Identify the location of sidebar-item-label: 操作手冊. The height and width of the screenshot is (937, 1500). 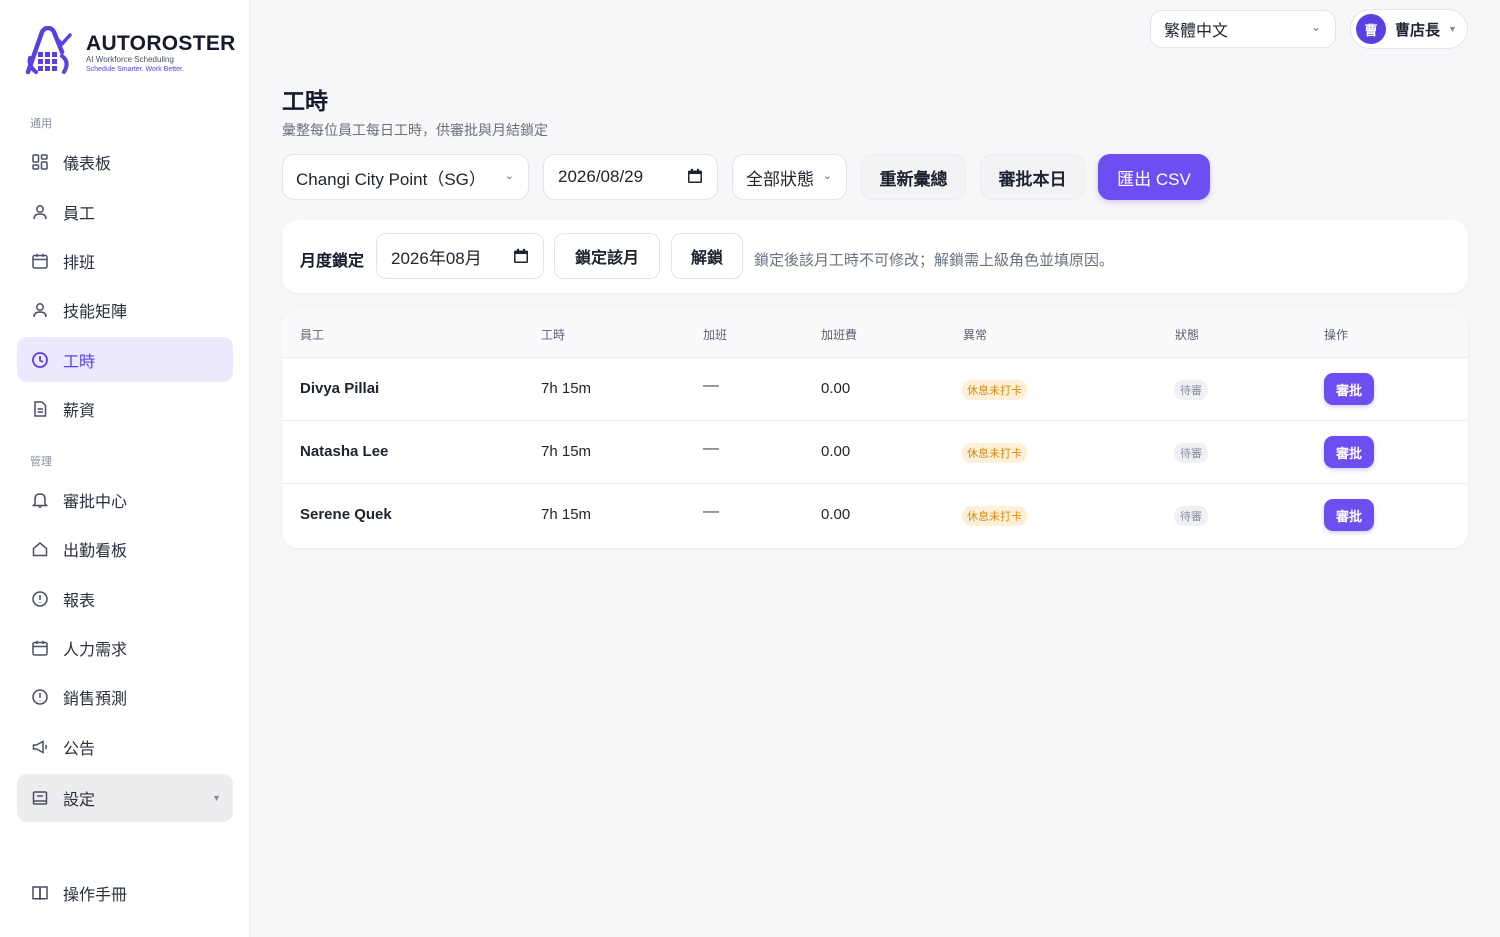
(95, 895).